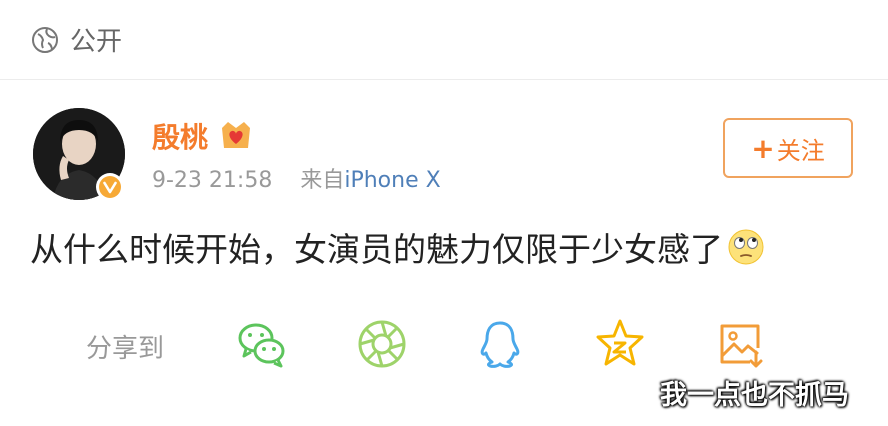 This screenshot has width=888, height=426. What do you see at coordinates (125, 349) in the screenshot?
I see `share-label: 分享到` at bounding box center [125, 349].